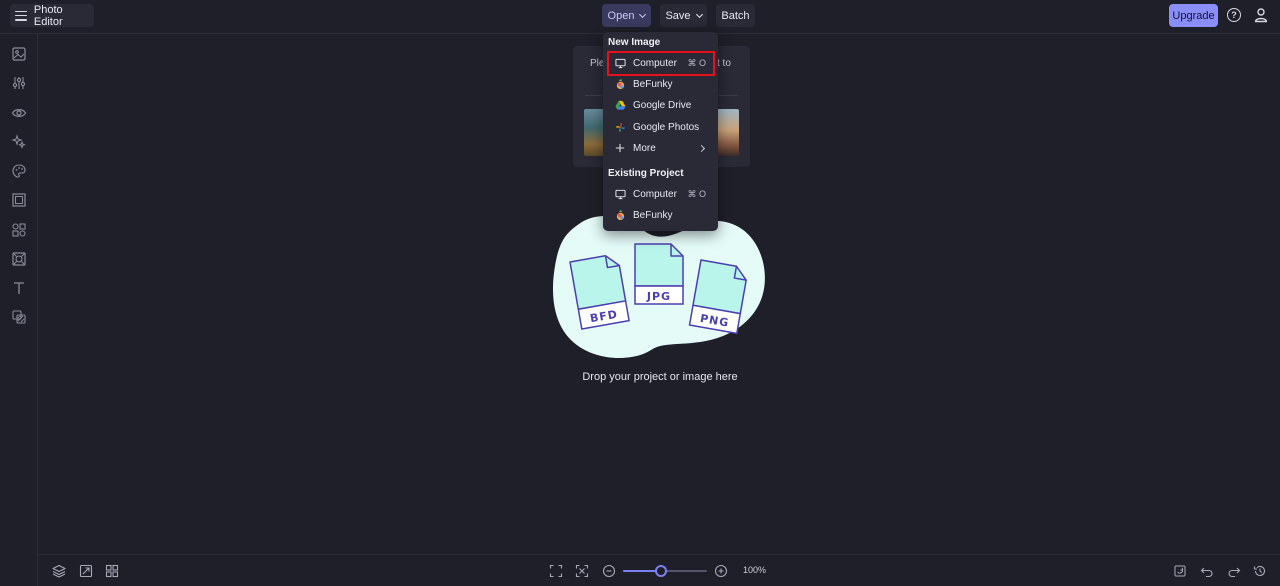 This screenshot has width=1280, height=586. I want to click on upgrade-label: Upgrade, so click(1193, 15).